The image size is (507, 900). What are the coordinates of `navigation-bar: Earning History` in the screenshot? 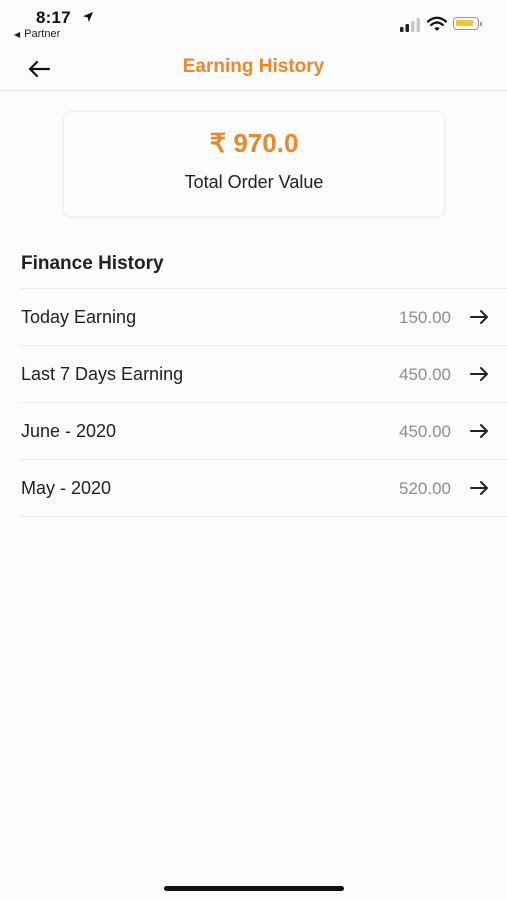 It's located at (253, 69).